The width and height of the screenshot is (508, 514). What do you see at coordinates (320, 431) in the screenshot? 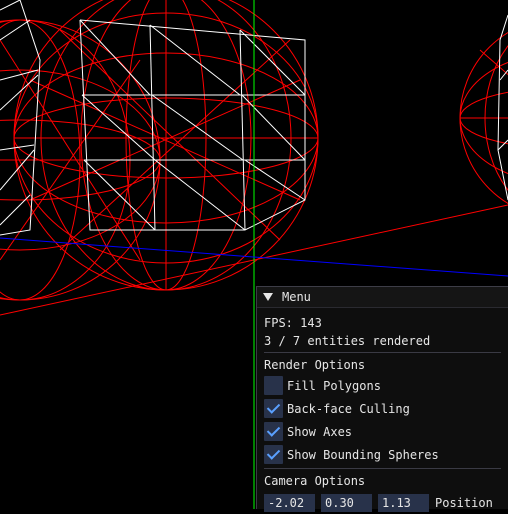
I see `show-axes-label: Show Axes` at bounding box center [320, 431].